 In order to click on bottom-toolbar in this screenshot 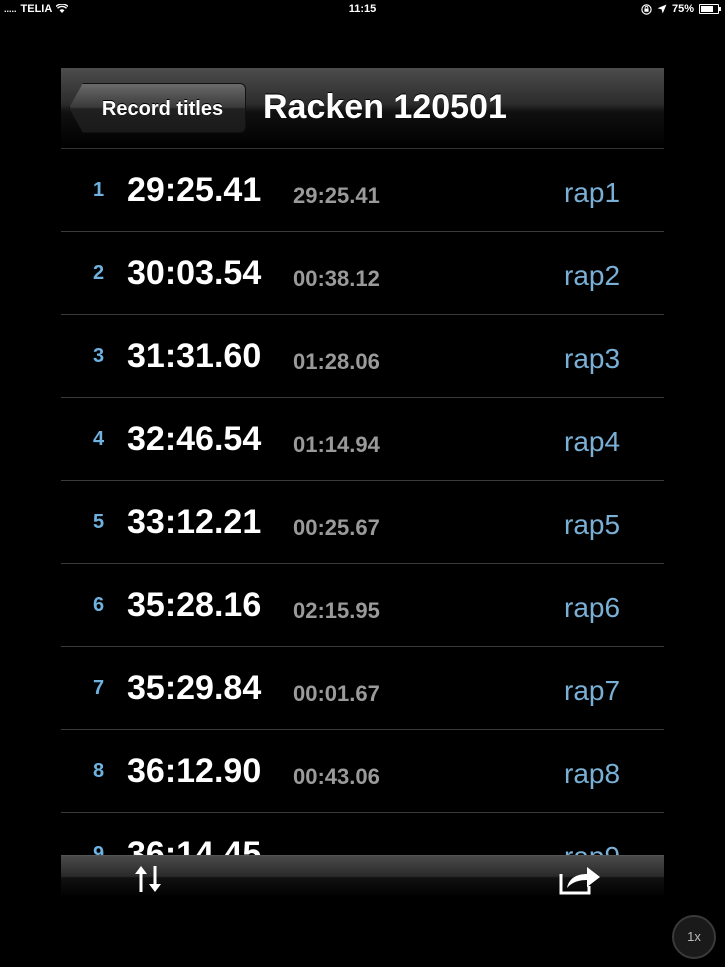, I will do `click(362, 876)`.